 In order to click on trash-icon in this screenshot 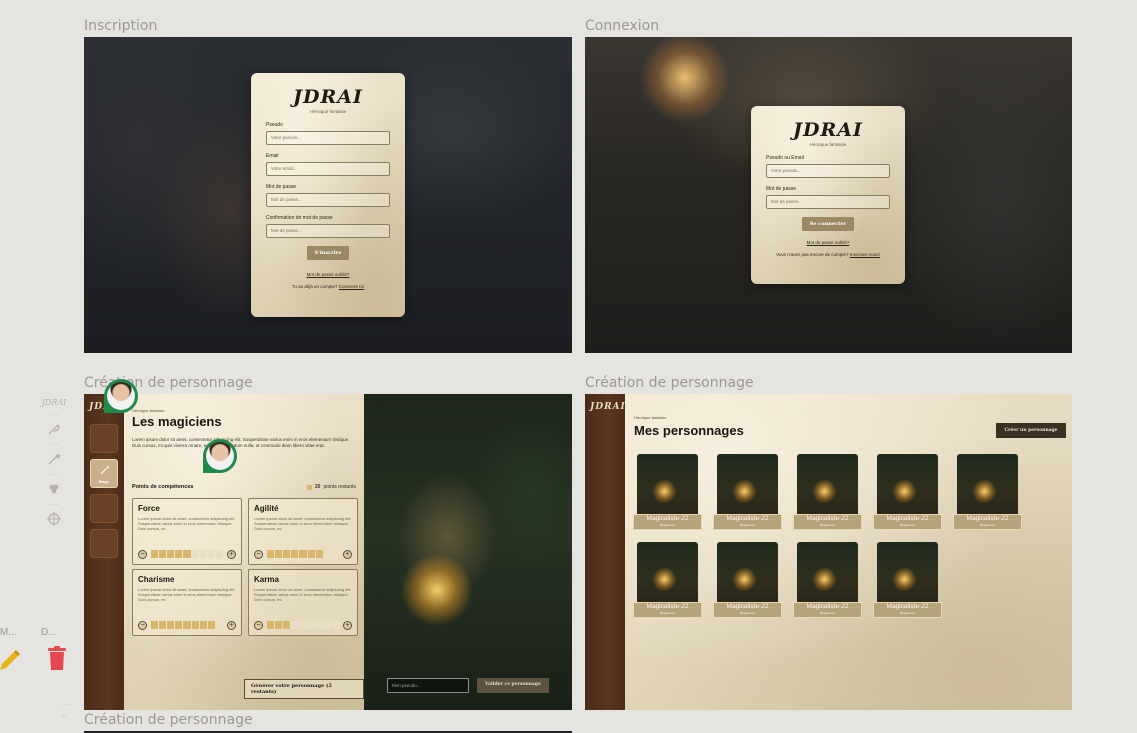, I will do `click(57, 658)`.